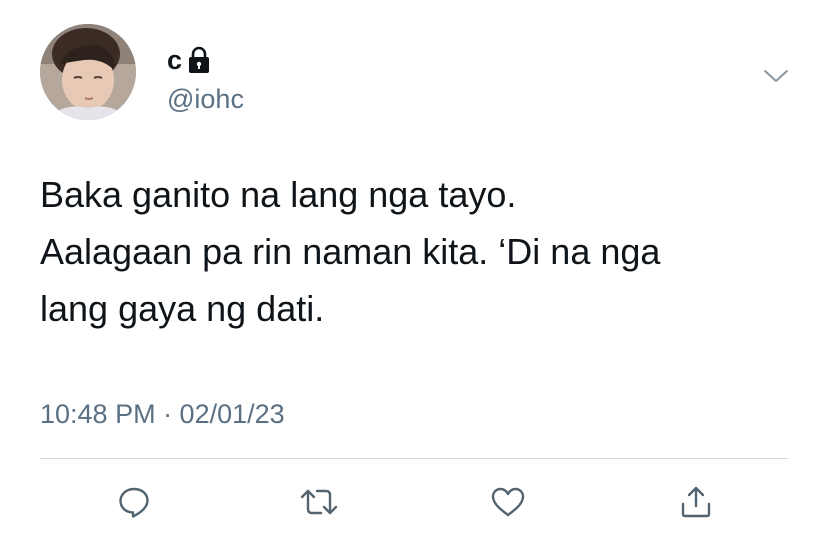 The width and height of the screenshot is (828, 547). Describe the element at coordinates (414, 458) in the screenshot. I see `divider` at that location.